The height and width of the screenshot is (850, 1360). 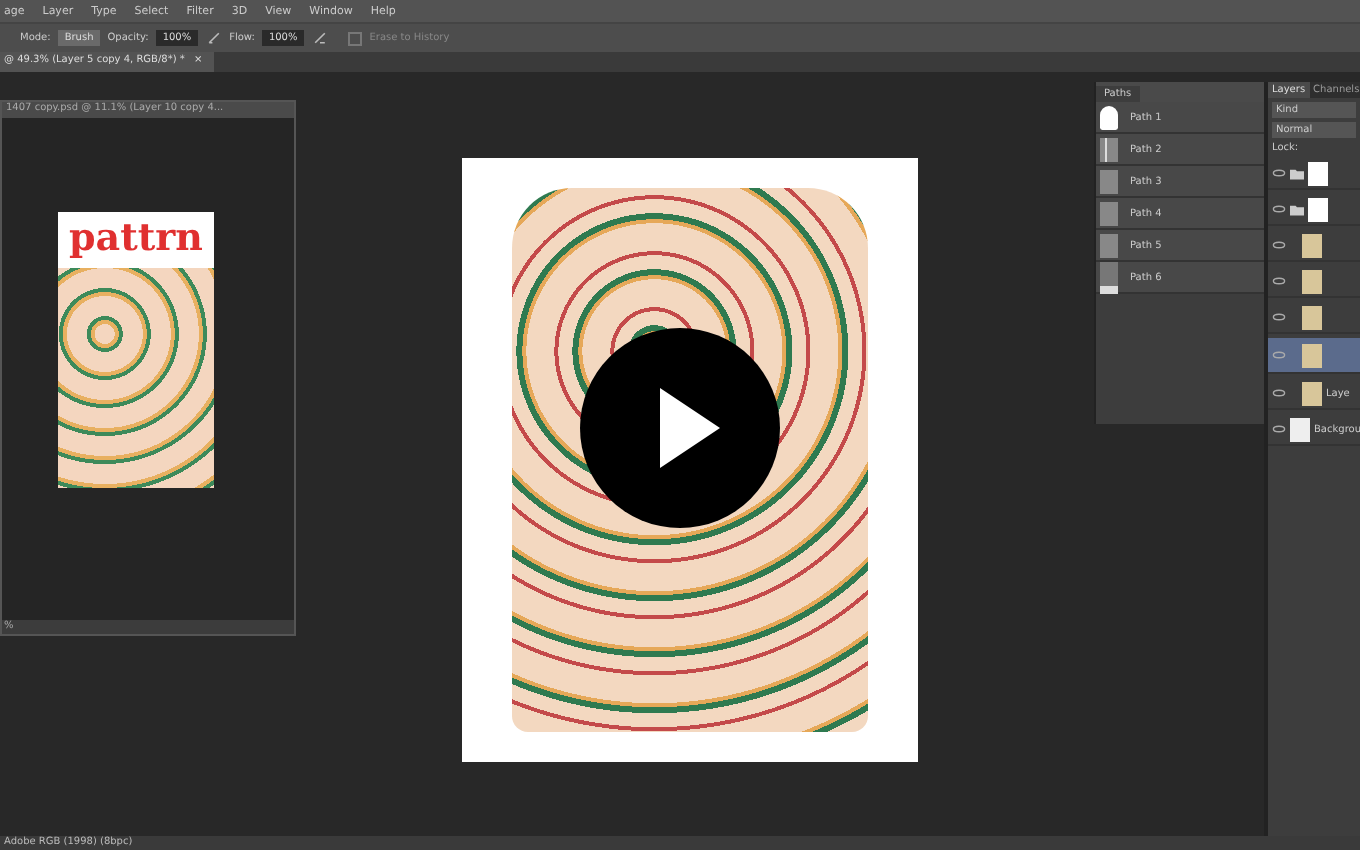 What do you see at coordinates (680, 428) in the screenshot?
I see `play-icon` at bounding box center [680, 428].